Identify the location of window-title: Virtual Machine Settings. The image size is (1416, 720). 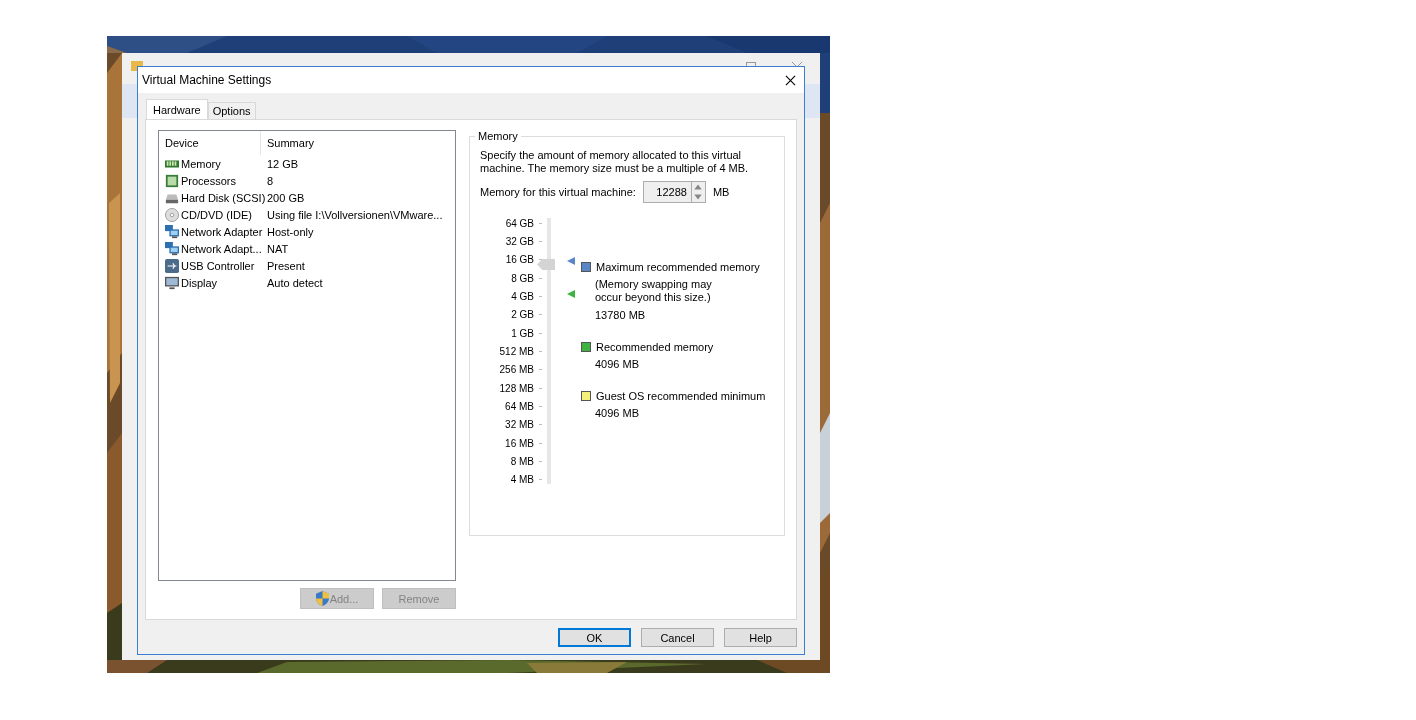
(207, 80).